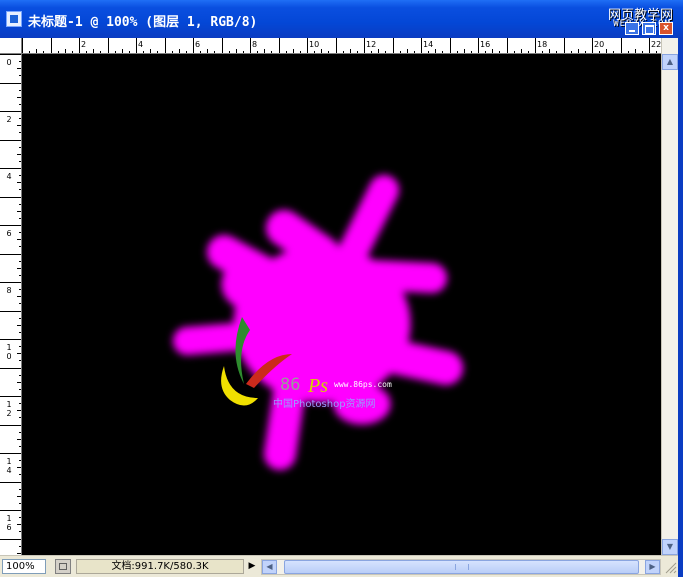 The image size is (683, 577). Describe the element at coordinates (269, 567) in the screenshot. I see `scroll-left-arrow-icon: ◀` at that location.